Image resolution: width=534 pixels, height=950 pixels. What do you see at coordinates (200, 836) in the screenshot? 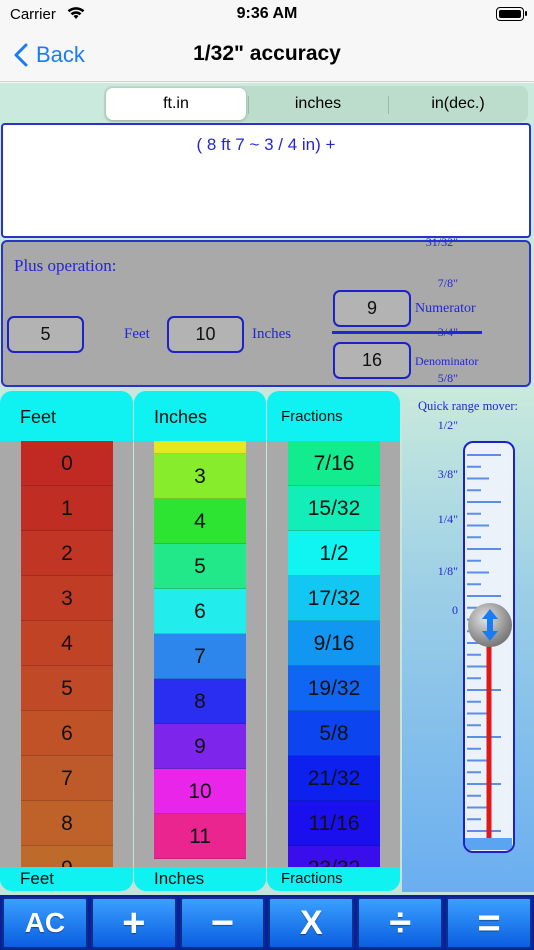
I see `inches-wheel-item: 11` at bounding box center [200, 836].